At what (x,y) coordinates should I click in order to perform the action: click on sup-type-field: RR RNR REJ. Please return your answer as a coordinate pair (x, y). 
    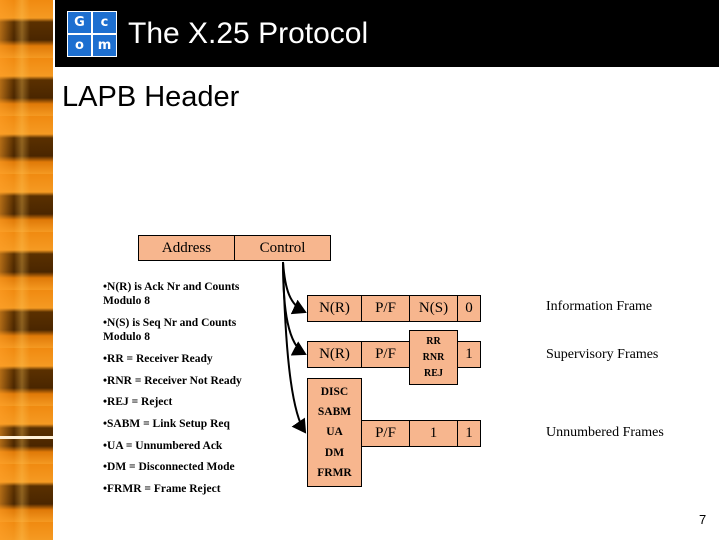
    Looking at the image, I should click on (433, 357).